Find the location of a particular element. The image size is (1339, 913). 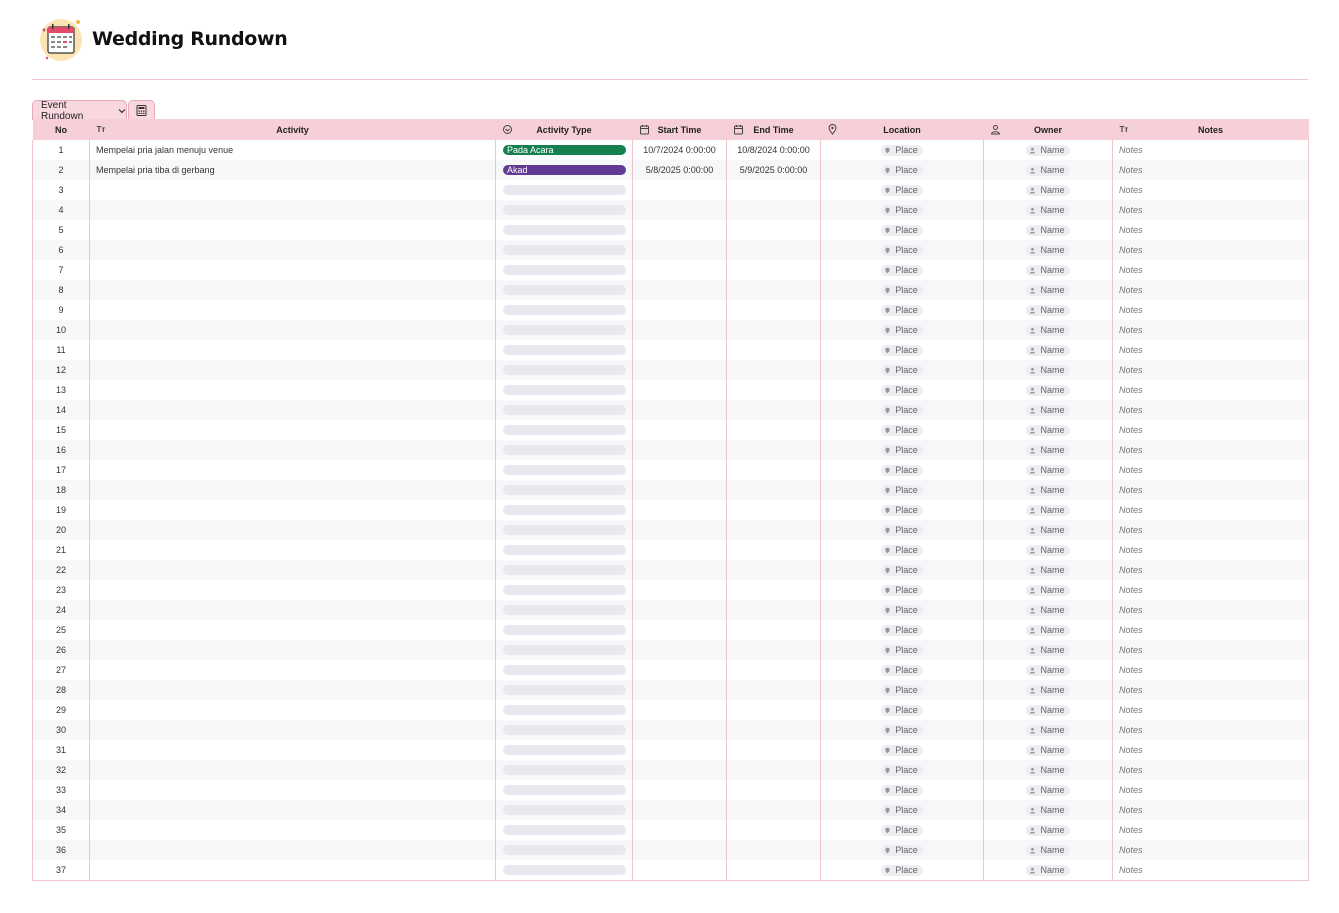

table-row: 18 Place Name Notes is located at coordinates (670, 490).